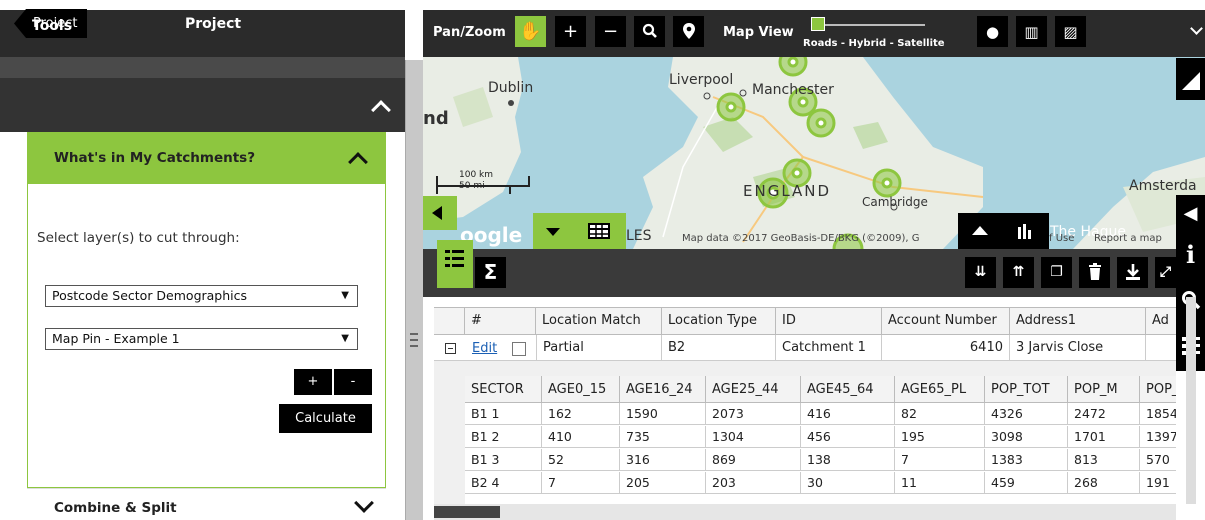  Describe the element at coordinates (1018, 272) in the screenshot. I see `sort-asc-button: ⇈` at that location.